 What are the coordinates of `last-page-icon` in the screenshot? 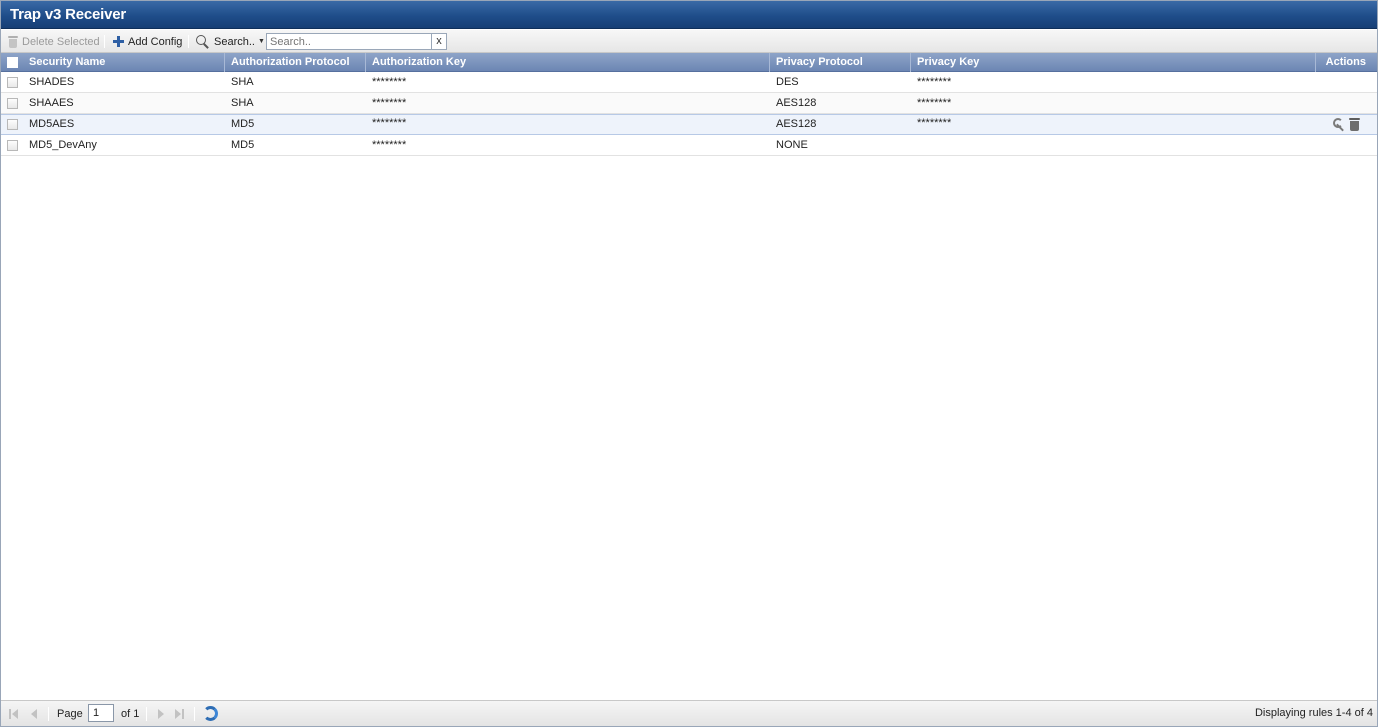 It's located at (180, 714).